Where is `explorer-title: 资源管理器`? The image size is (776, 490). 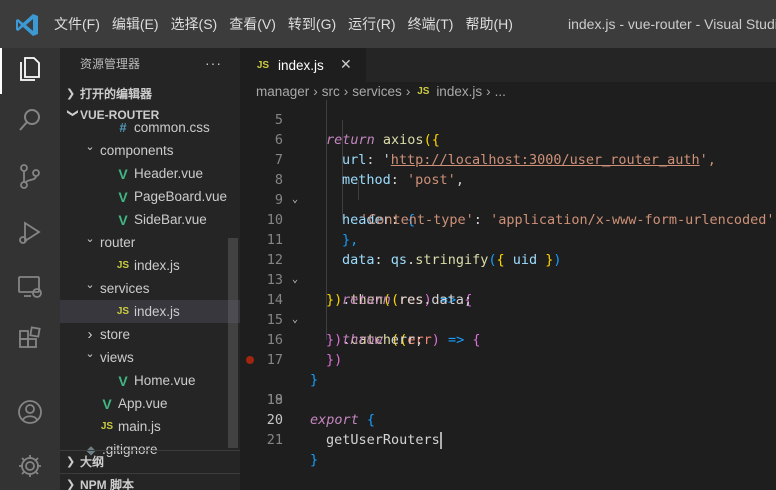
explorer-title: 资源管理器 is located at coordinates (110, 63).